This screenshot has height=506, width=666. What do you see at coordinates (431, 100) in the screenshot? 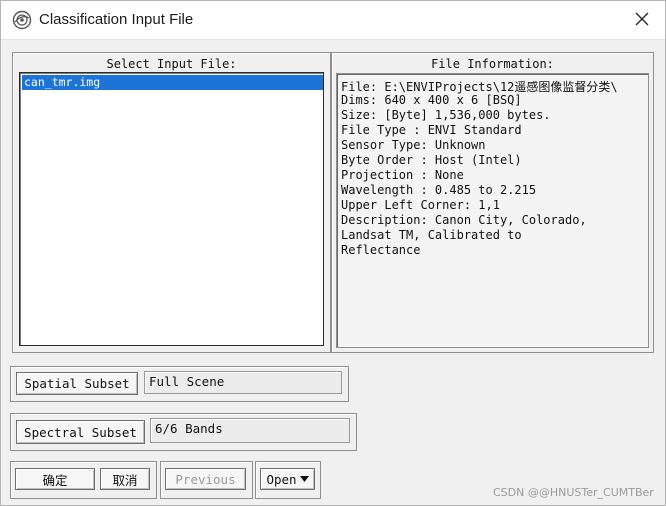
I see `info-line: Dims: 640 x 400 x 6 [BSQ]` at bounding box center [431, 100].